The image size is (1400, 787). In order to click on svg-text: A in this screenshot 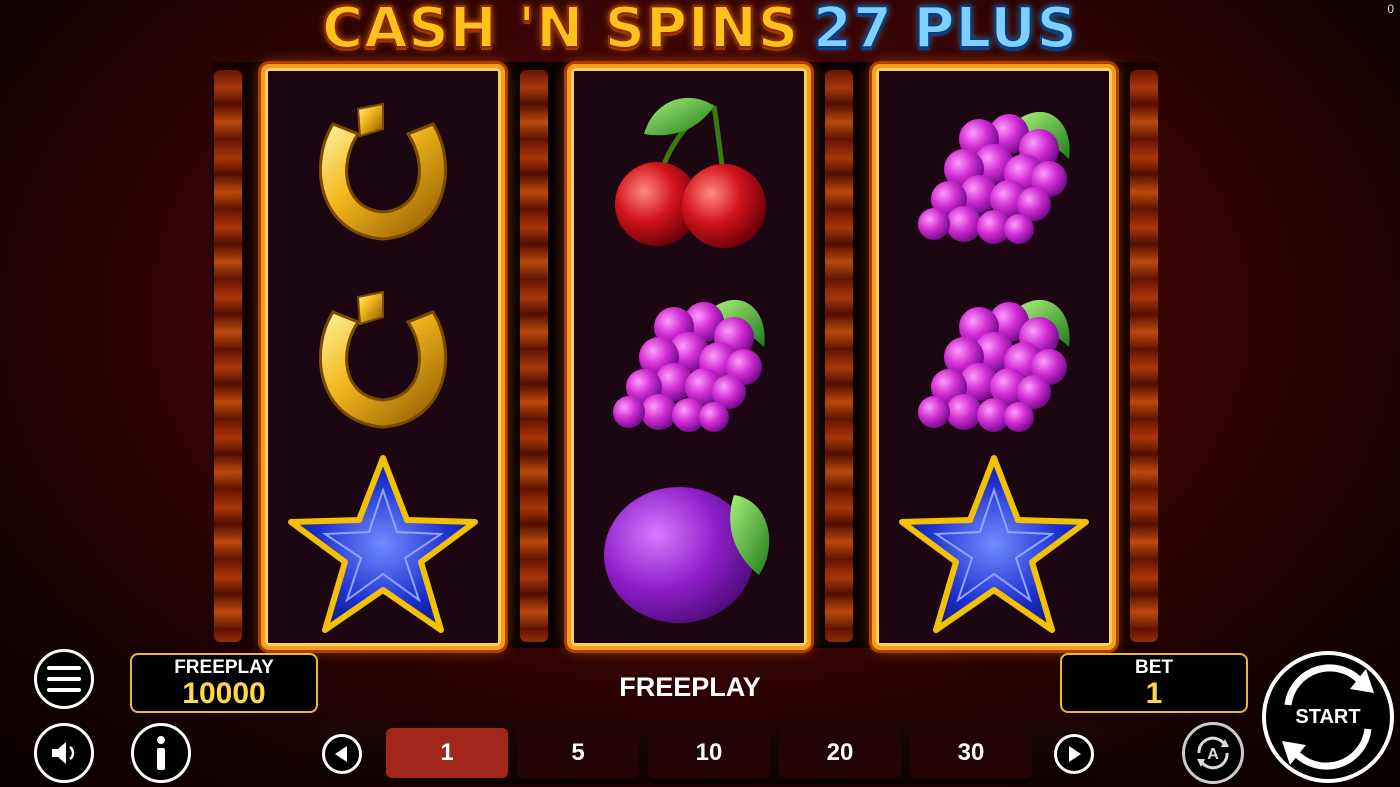, I will do `click(1213, 754)`.